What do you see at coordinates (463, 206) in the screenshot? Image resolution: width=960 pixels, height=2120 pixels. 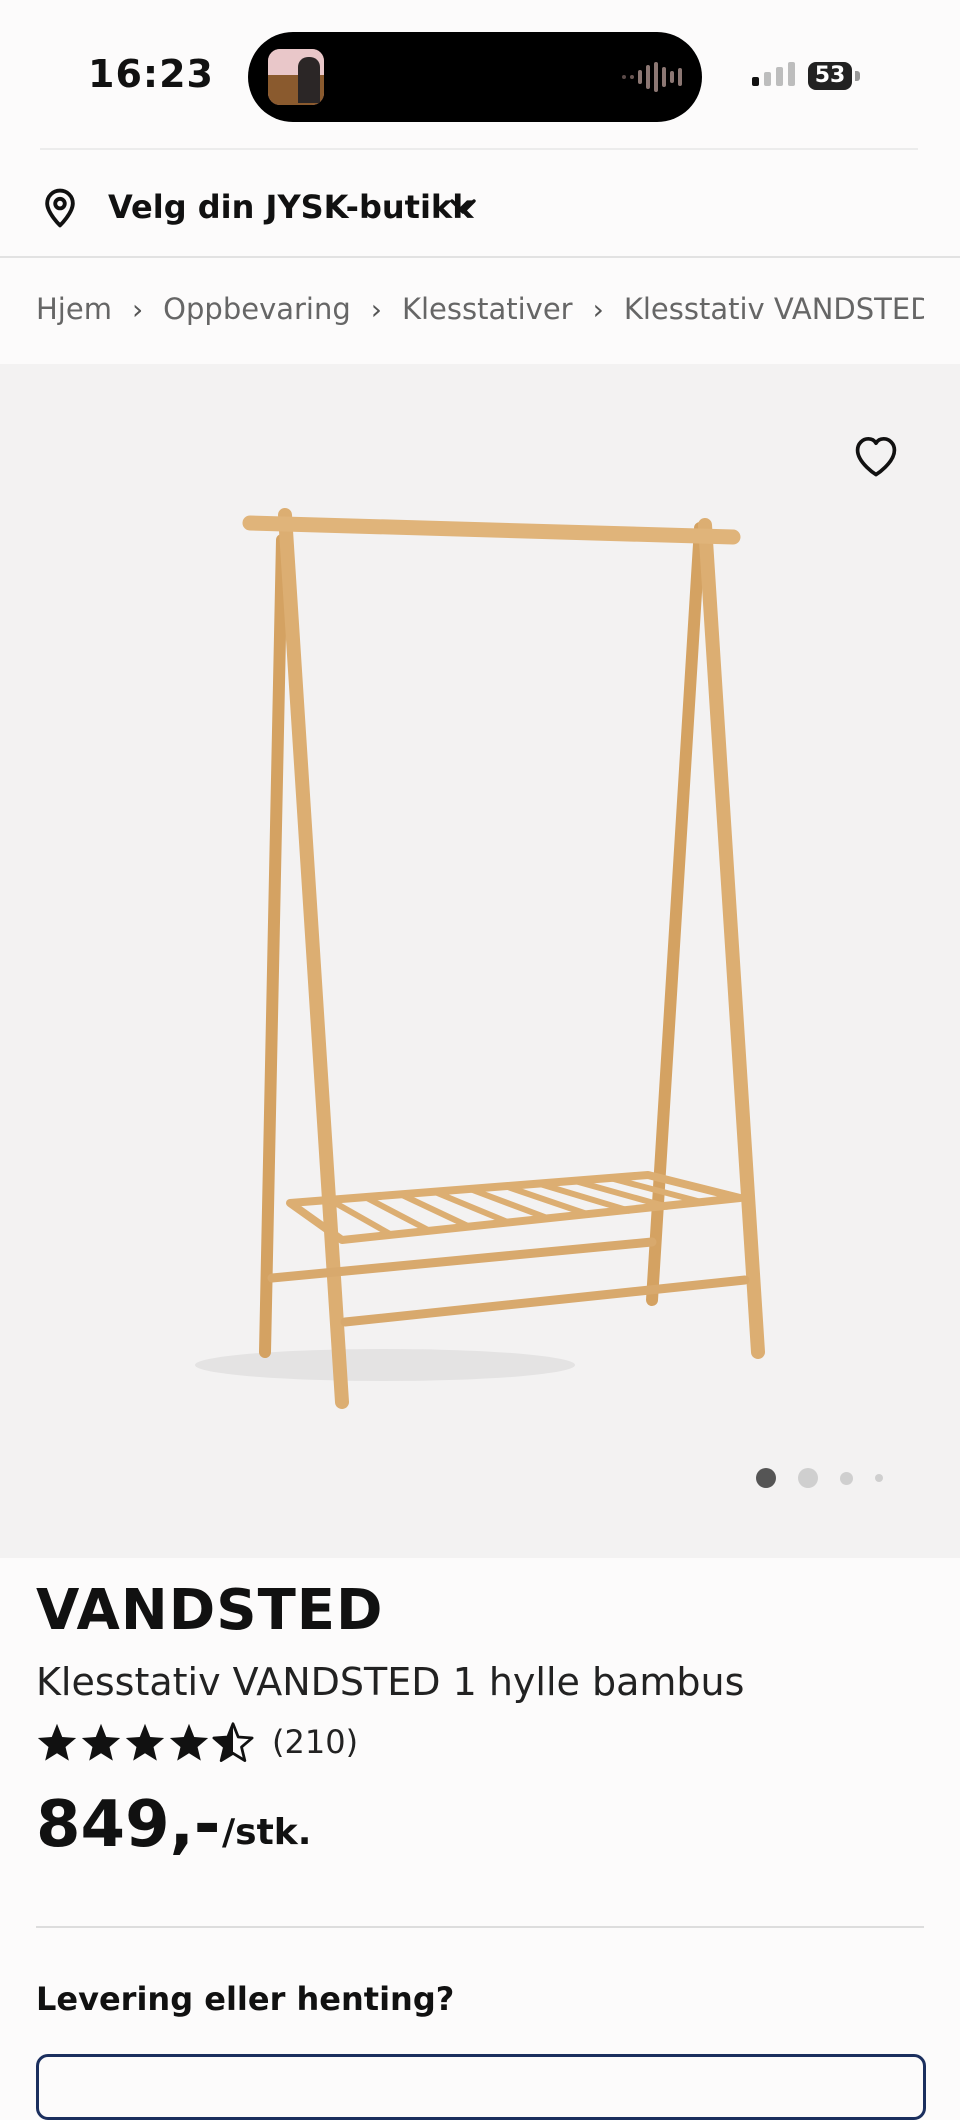 I see `chevron-down-icon` at bounding box center [463, 206].